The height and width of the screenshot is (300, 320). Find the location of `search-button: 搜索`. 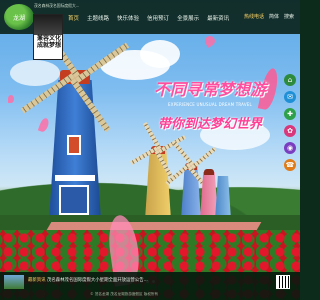

search-button: 搜索 is located at coordinates (289, 16).